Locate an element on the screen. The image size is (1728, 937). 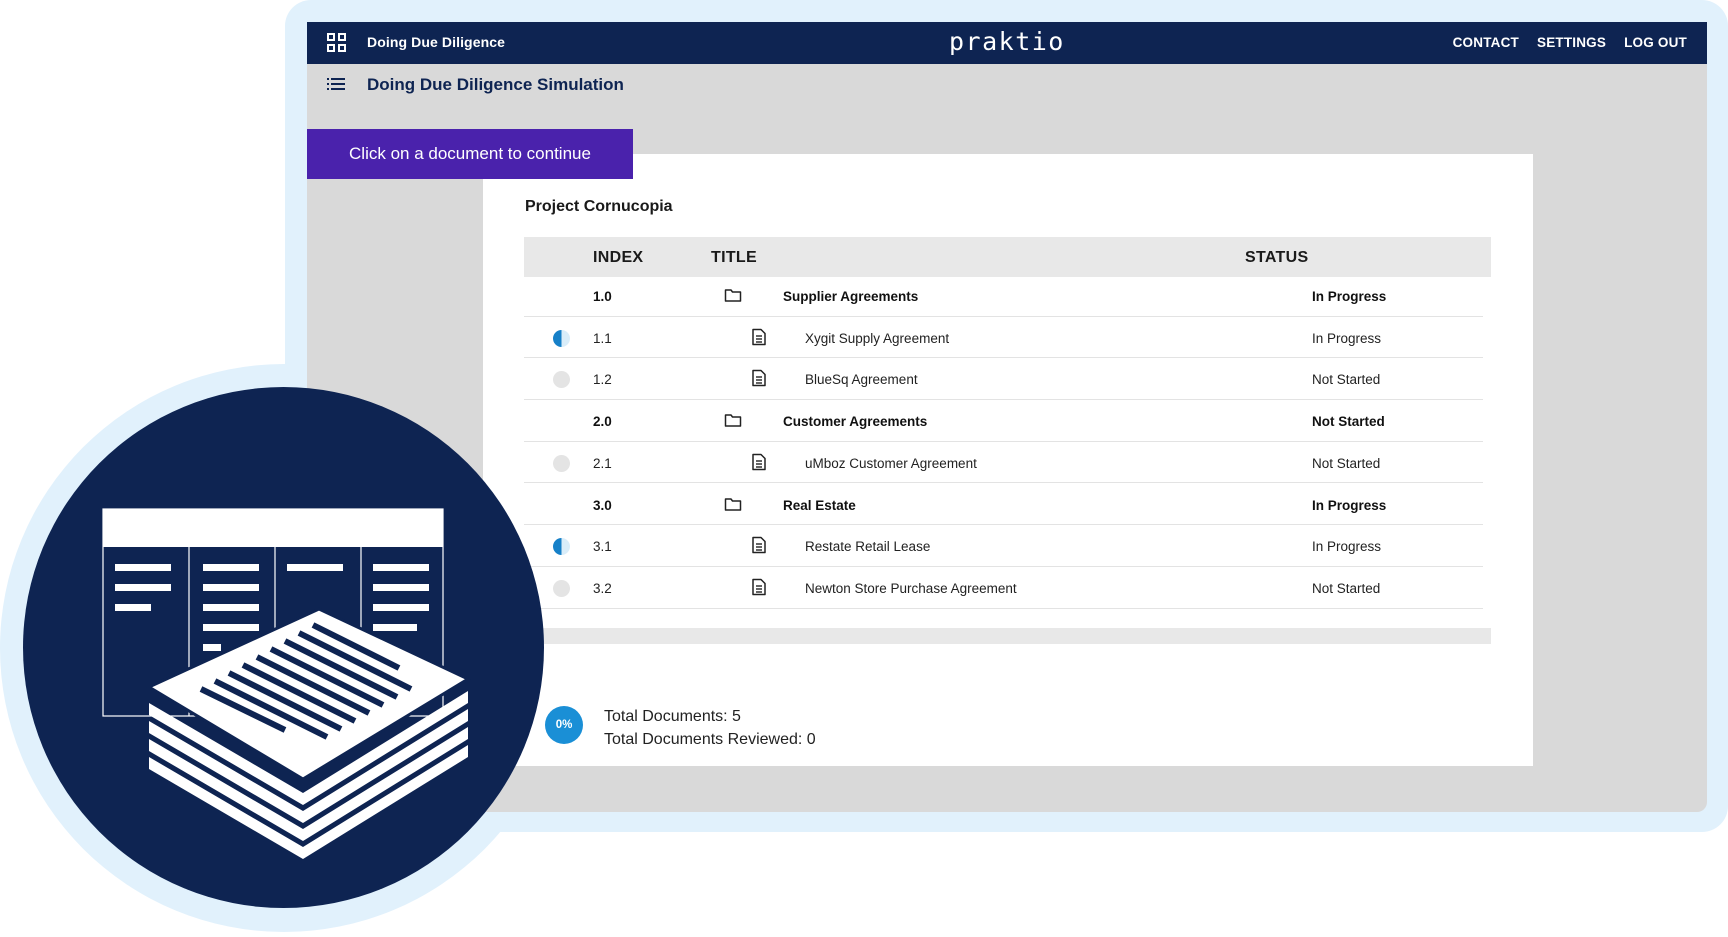
project-title: Project Cornucopia is located at coordinates (599, 206).